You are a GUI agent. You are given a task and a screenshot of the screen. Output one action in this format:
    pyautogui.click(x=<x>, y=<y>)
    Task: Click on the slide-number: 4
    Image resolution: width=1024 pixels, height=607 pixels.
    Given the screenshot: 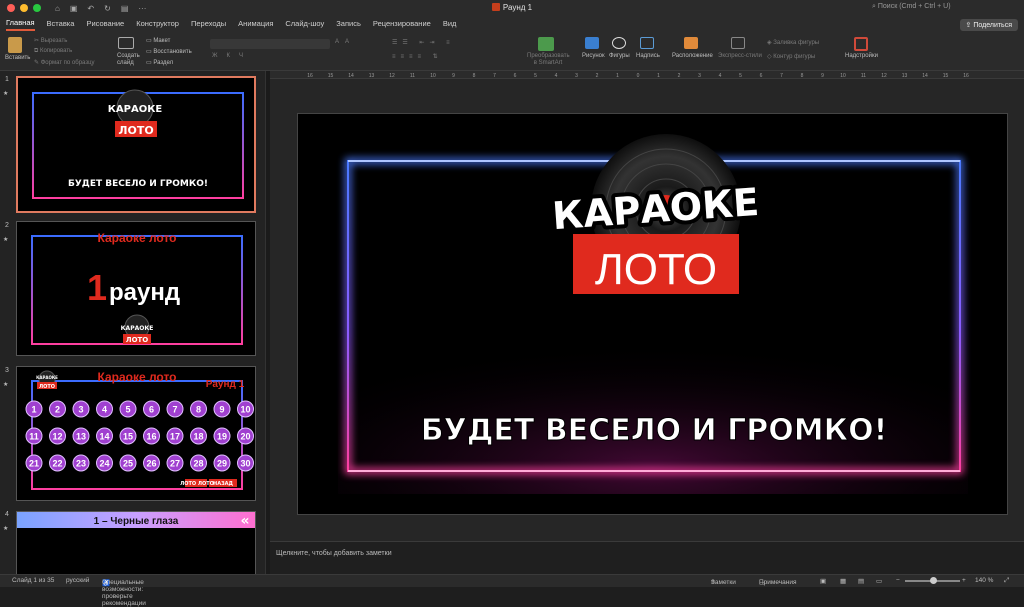 What is the action you would take?
    pyautogui.click(x=7, y=514)
    